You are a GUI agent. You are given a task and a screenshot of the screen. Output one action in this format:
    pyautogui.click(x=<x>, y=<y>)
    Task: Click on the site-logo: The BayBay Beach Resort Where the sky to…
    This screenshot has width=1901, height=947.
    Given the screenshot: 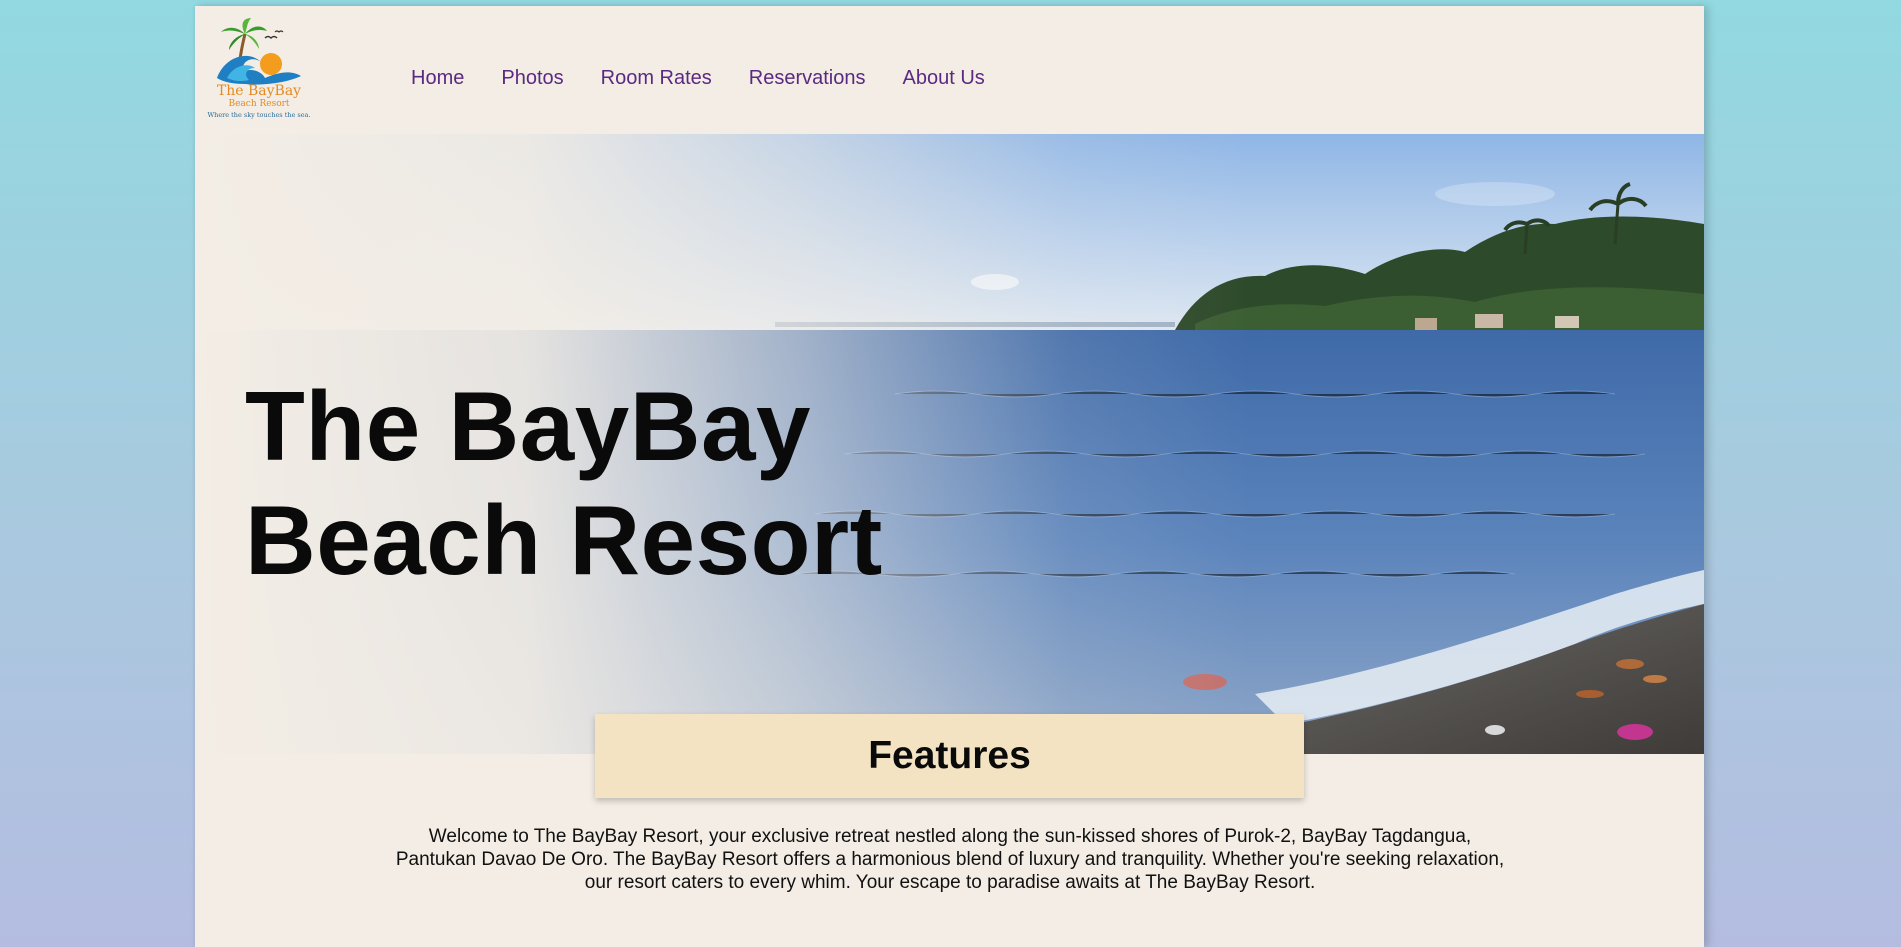 What is the action you would take?
    pyautogui.click(x=259, y=72)
    